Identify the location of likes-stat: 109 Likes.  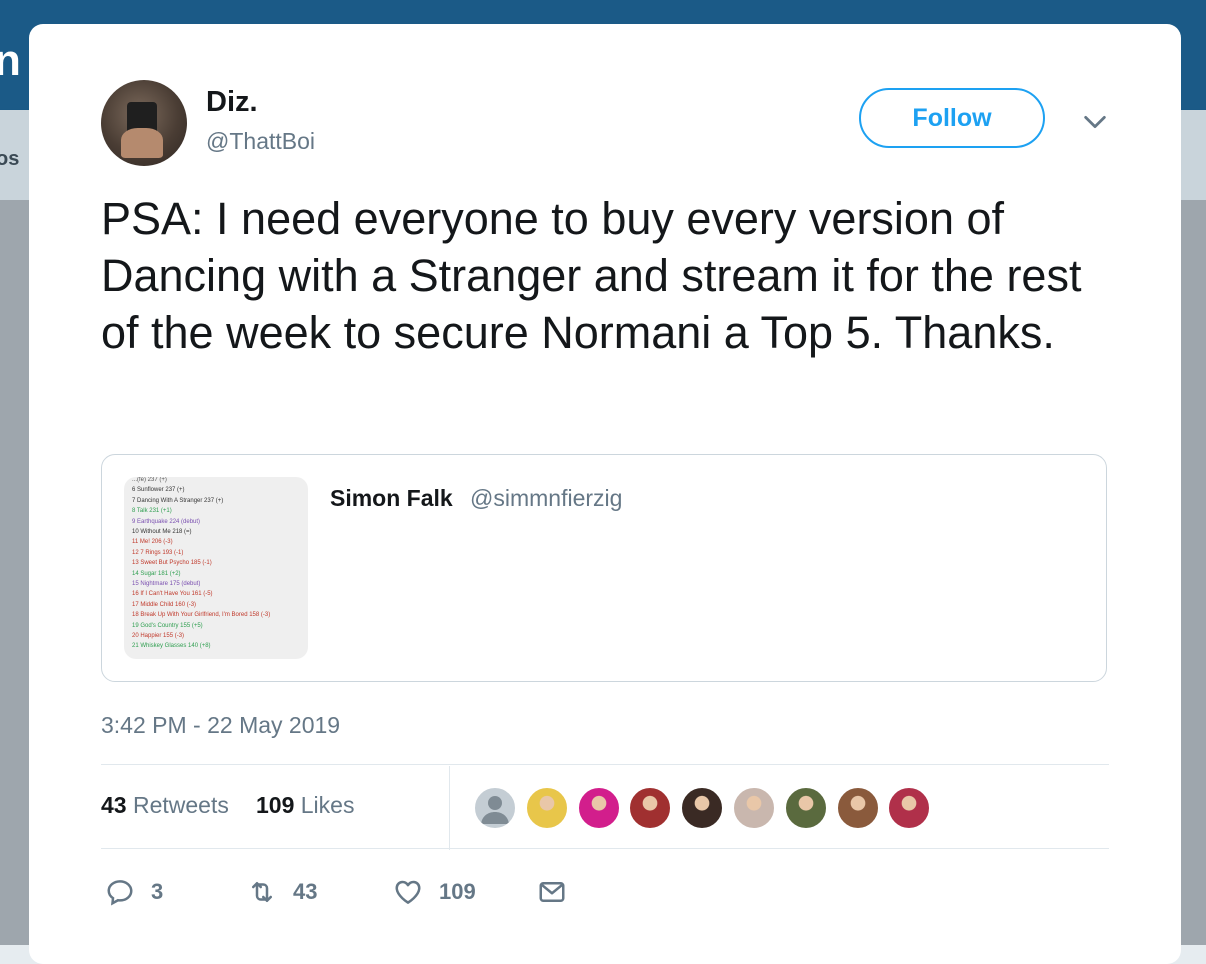
(305, 805).